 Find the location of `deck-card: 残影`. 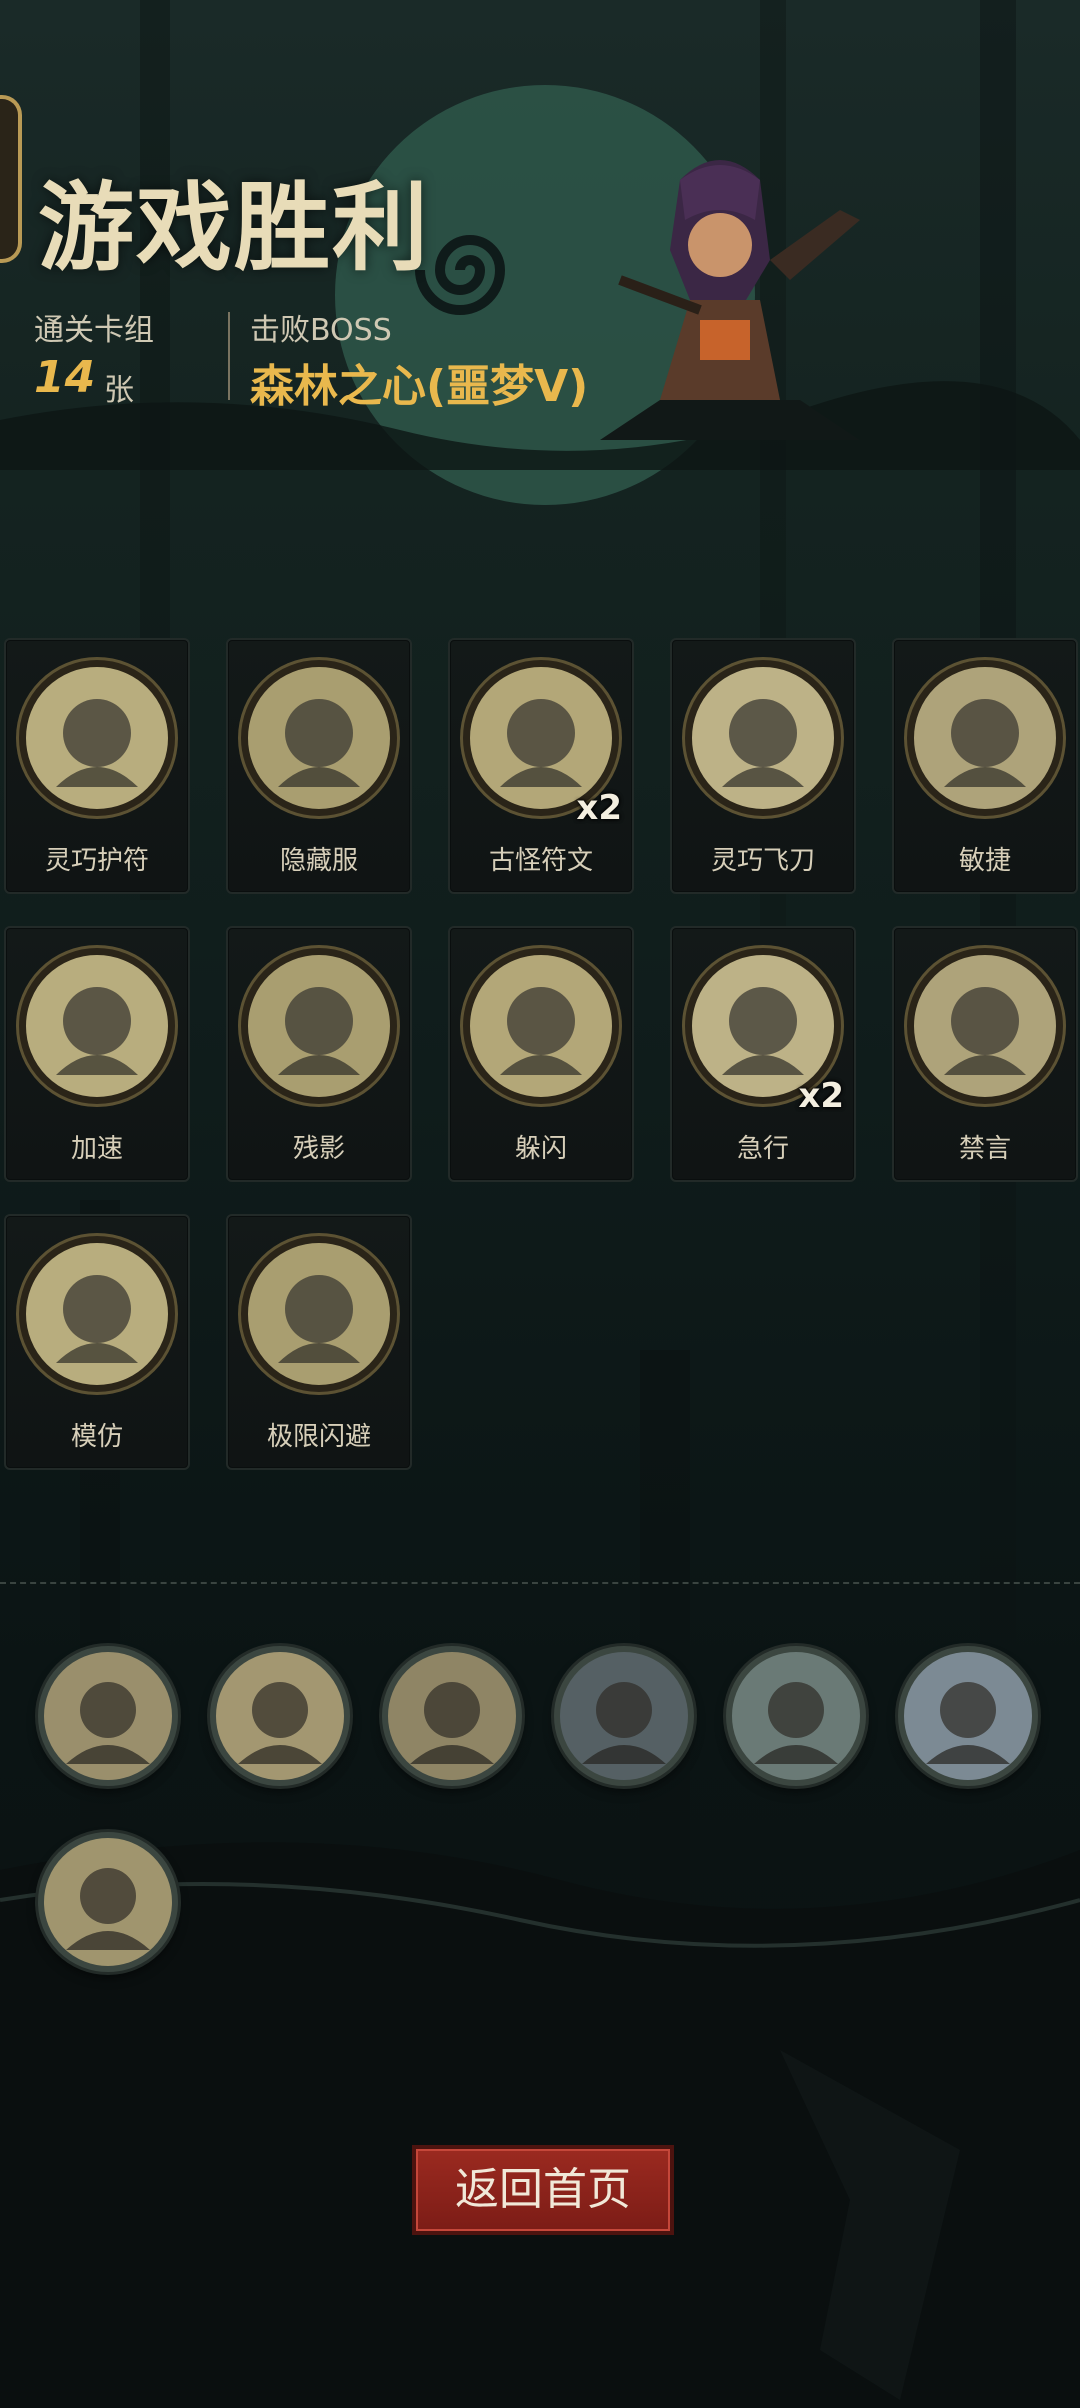

deck-card: 残影 is located at coordinates (319, 1054).